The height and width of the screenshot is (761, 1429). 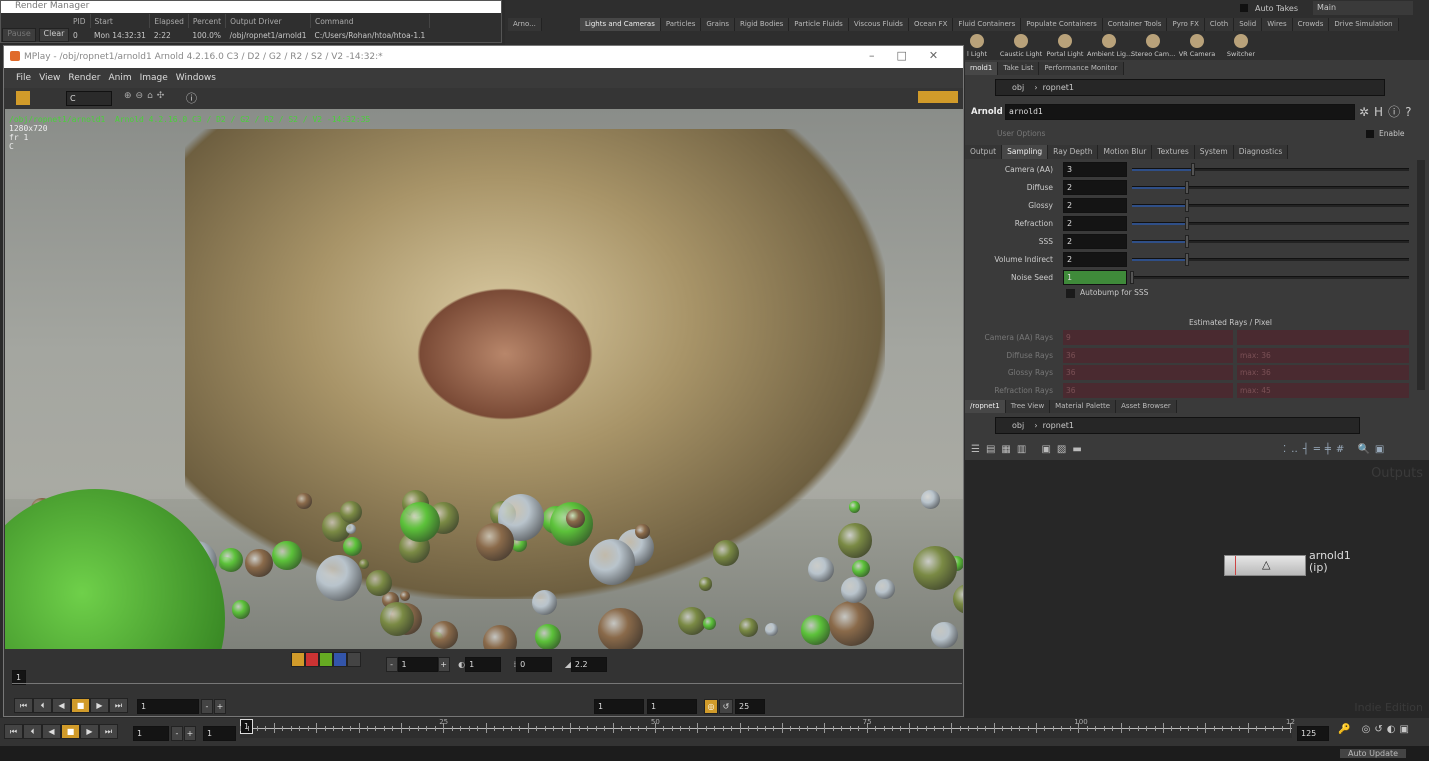 What do you see at coordinates (23, 78) in the screenshot?
I see `menu-file: File` at bounding box center [23, 78].